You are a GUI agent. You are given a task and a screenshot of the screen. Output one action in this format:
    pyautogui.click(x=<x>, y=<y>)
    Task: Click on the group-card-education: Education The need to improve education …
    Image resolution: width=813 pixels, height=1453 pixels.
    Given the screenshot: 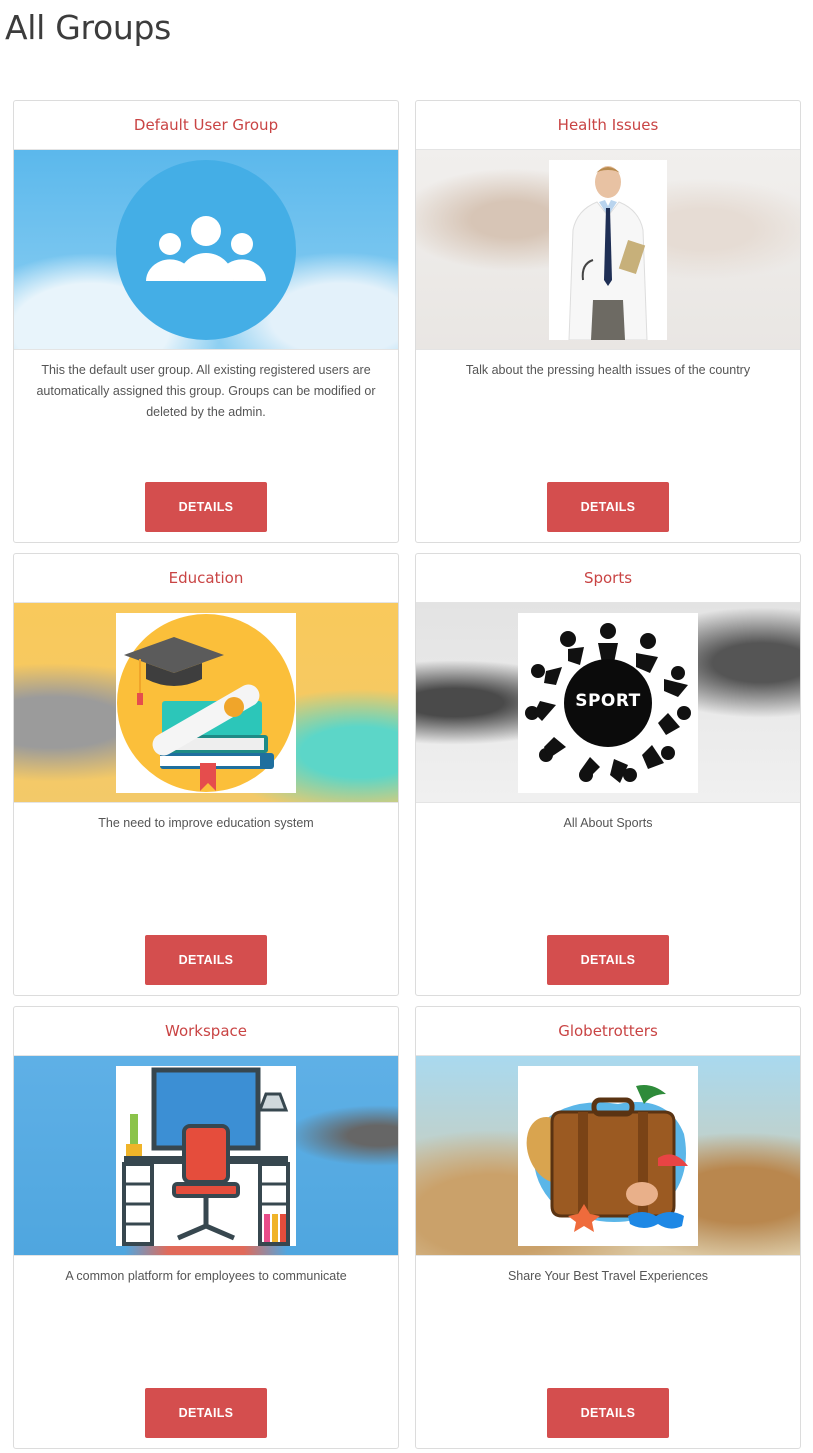 What is the action you would take?
    pyautogui.click(x=206, y=774)
    